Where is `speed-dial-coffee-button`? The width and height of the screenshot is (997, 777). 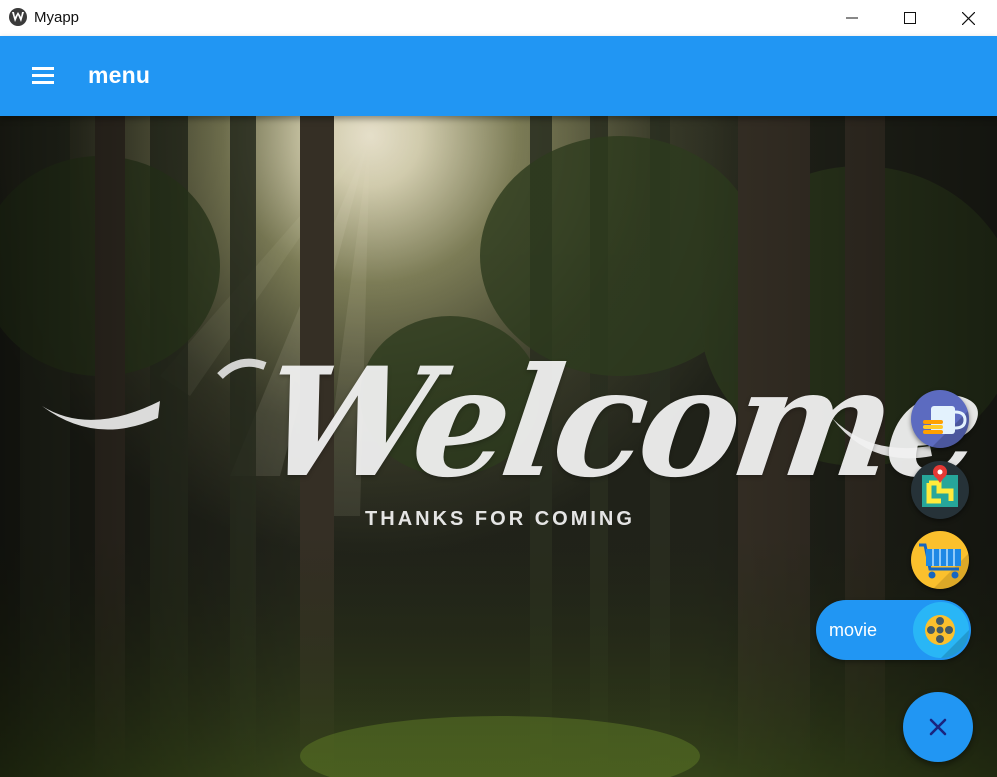 speed-dial-coffee-button is located at coordinates (940, 419).